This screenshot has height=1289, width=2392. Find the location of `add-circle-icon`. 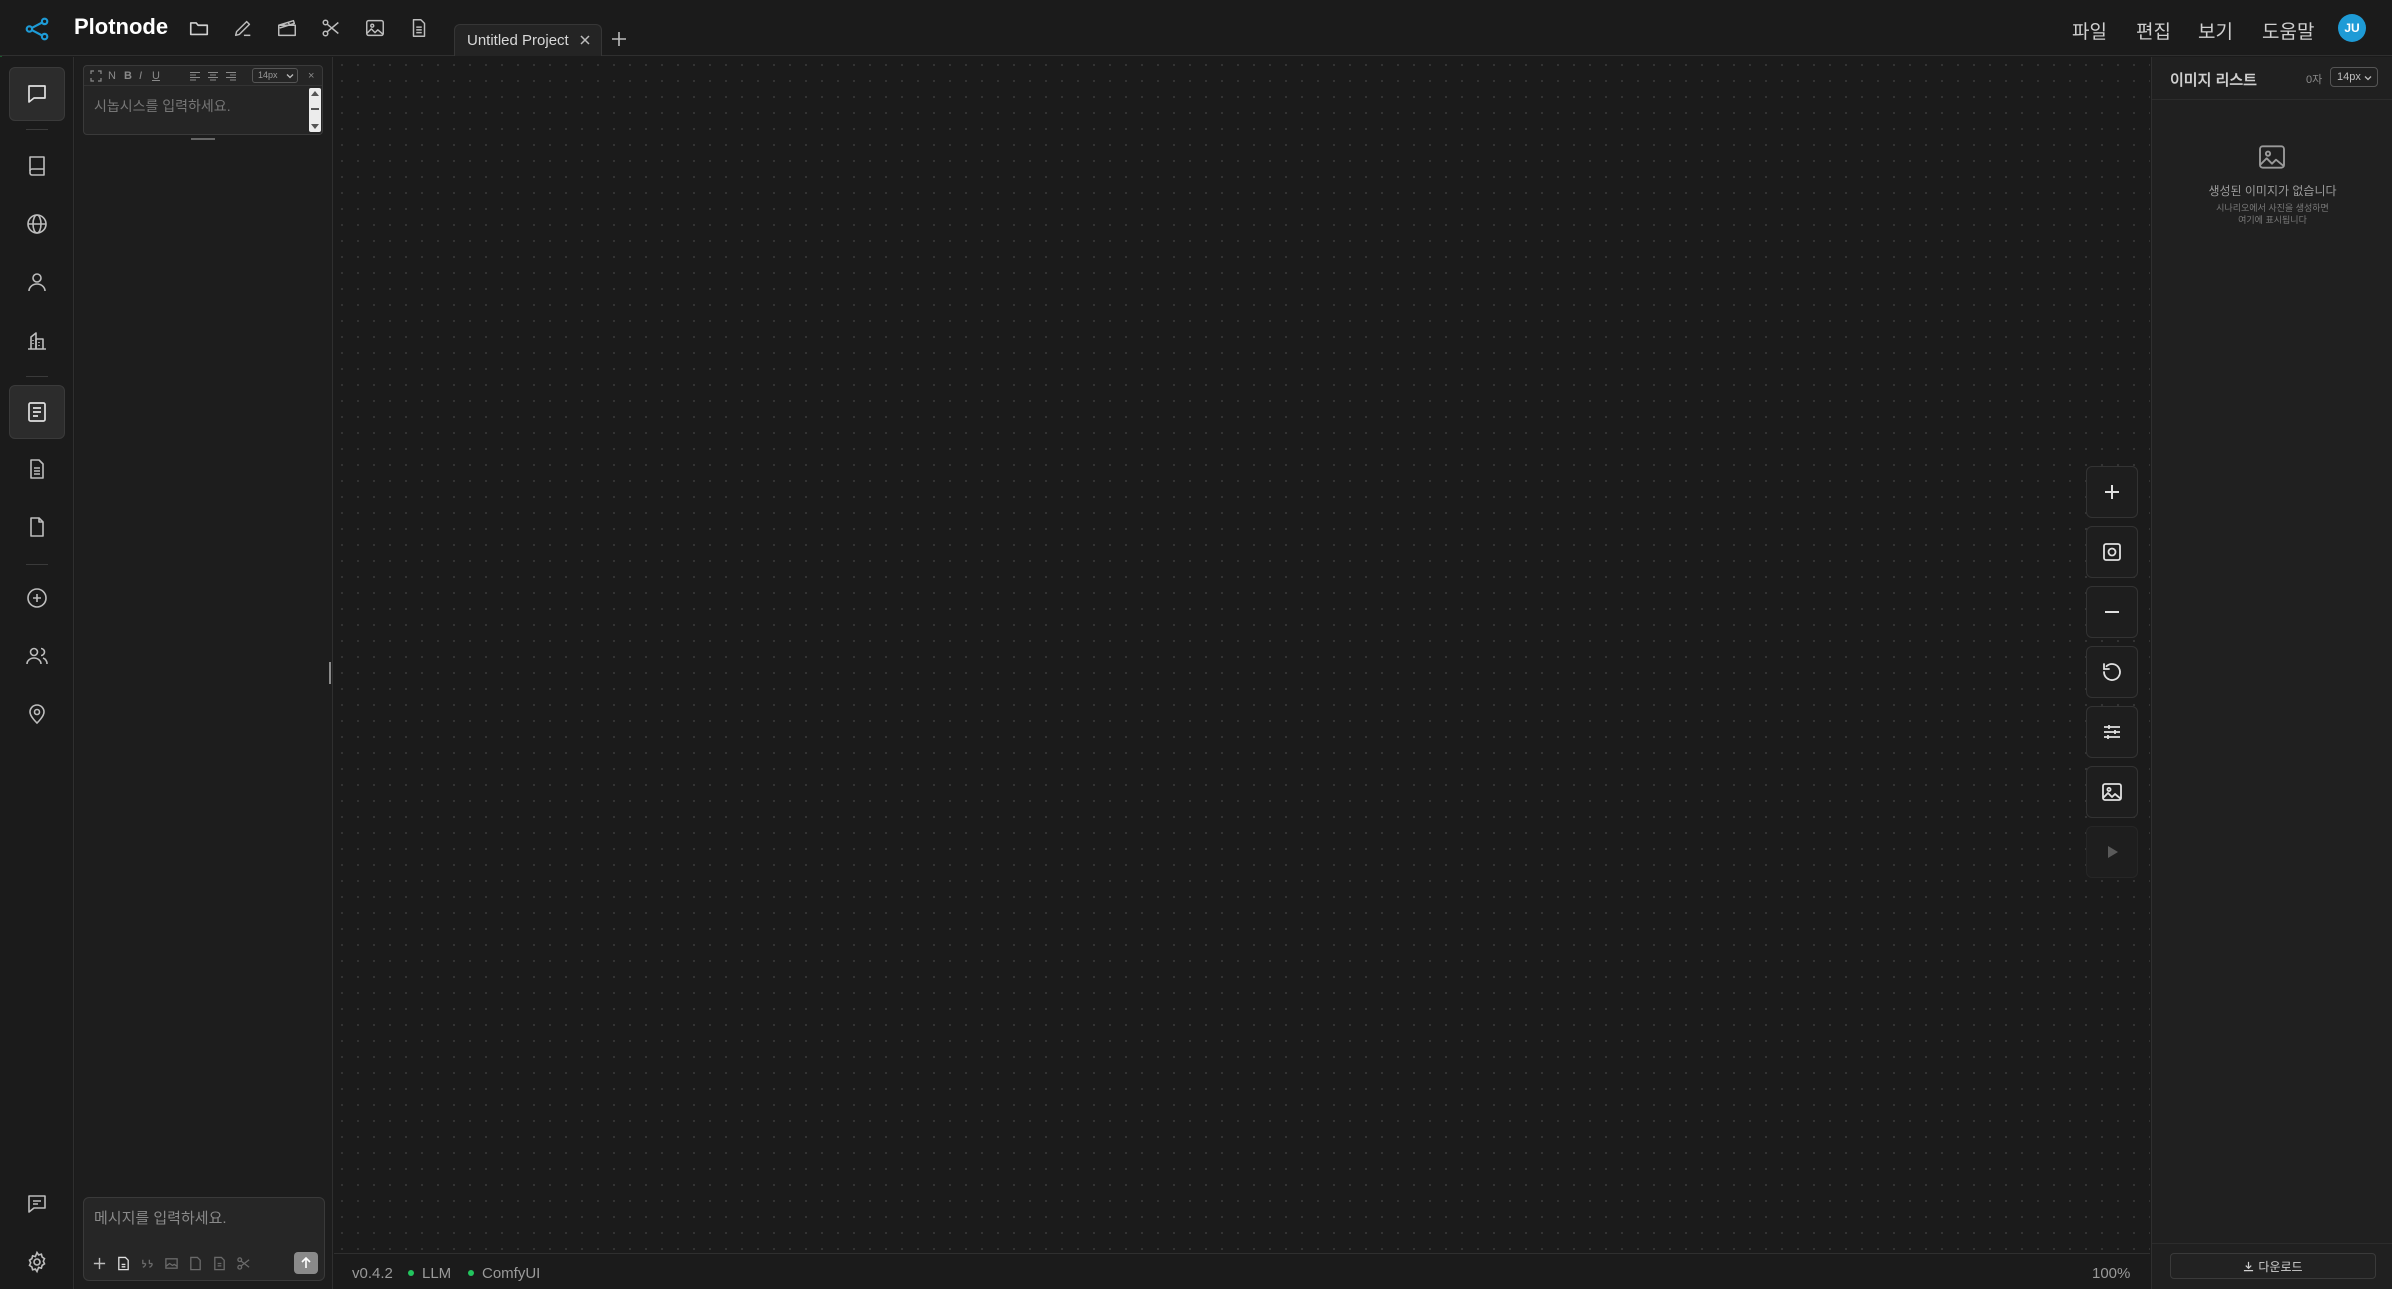

add-circle-icon is located at coordinates (37, 598).